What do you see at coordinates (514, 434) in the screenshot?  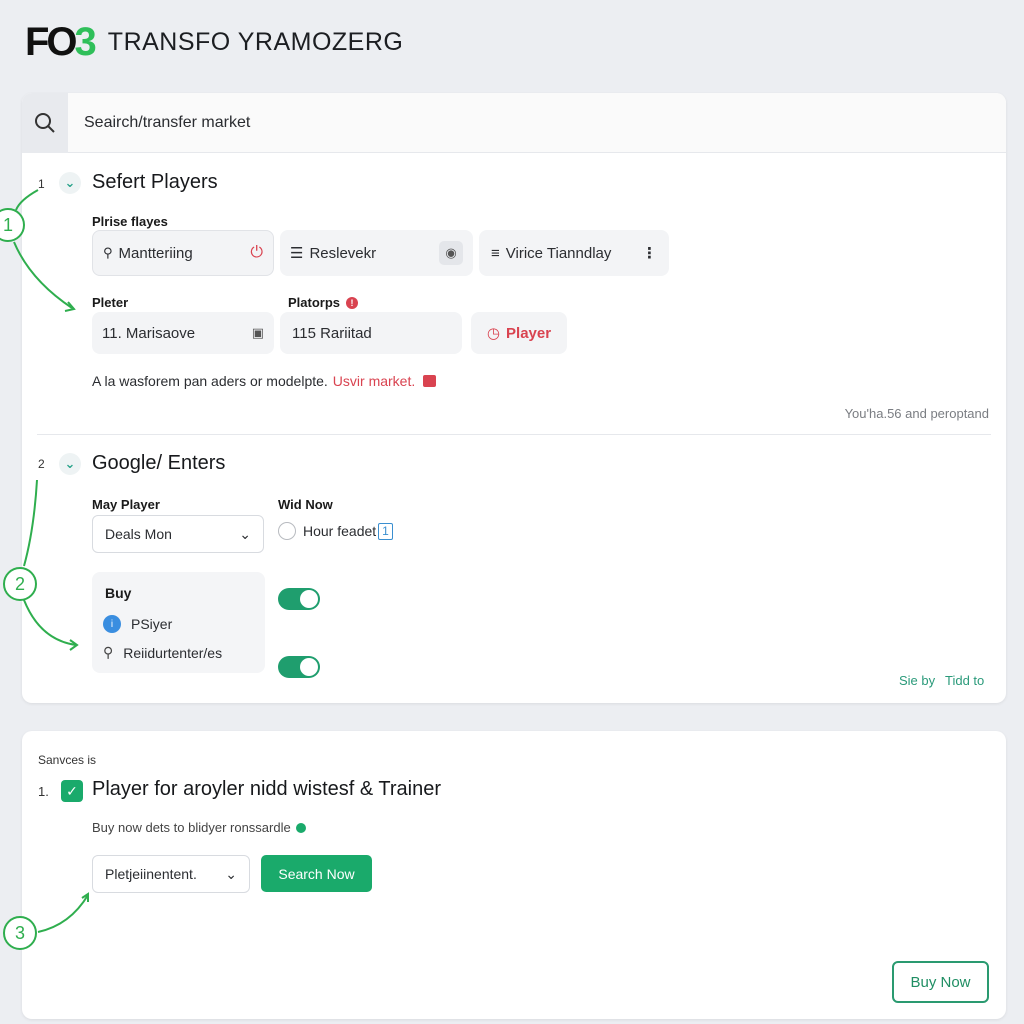 I see `section-divider` at bounding box center [514, 434].